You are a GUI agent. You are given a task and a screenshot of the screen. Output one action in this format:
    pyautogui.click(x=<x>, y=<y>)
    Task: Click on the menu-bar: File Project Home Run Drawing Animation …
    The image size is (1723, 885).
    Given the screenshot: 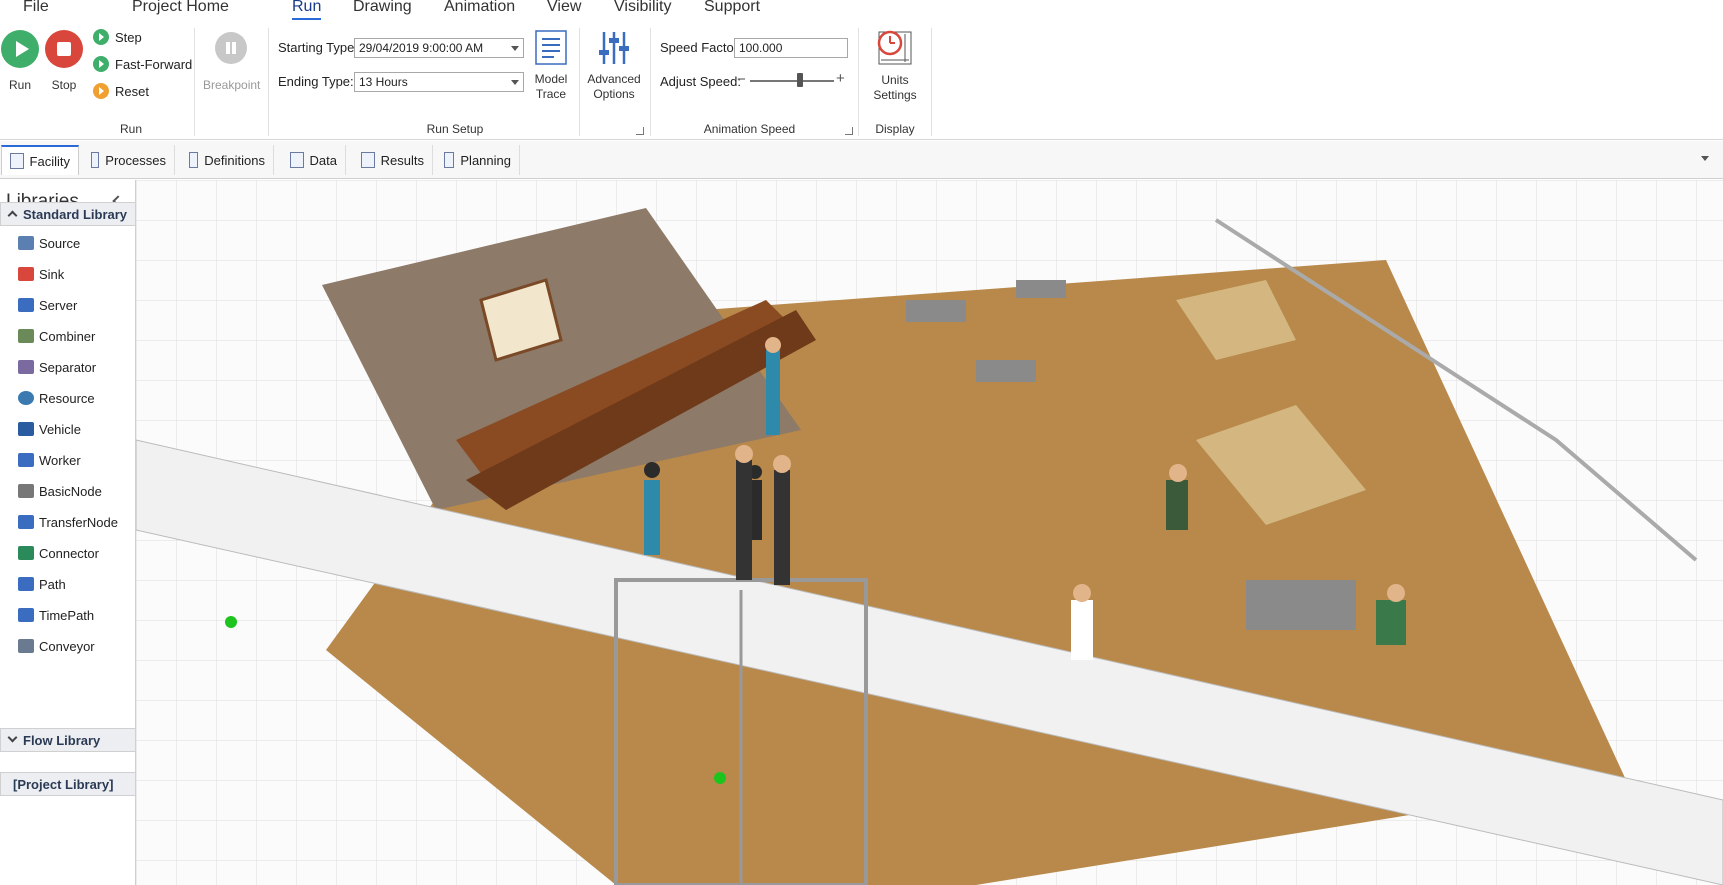 What is the action you would take?
    pyautogui.click(x=861, y=10)
    